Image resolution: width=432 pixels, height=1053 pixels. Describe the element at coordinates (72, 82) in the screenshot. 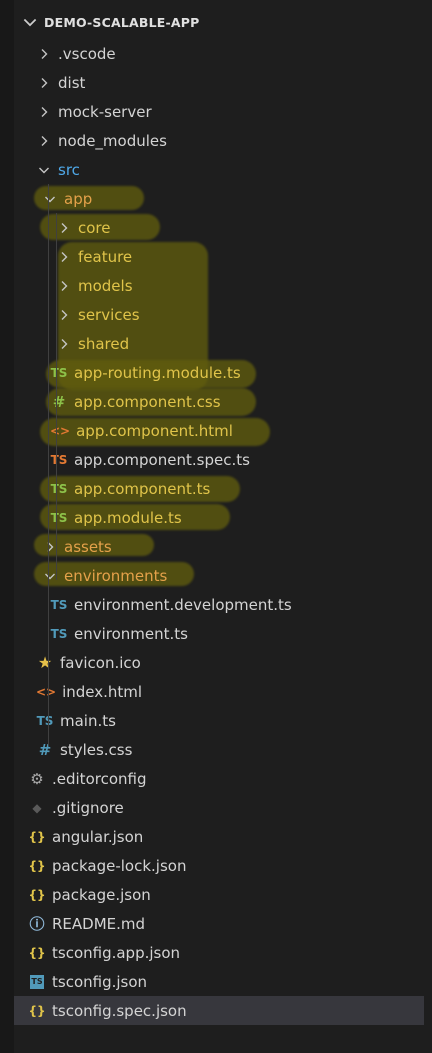

I see `tree-item-label: dist` at that location.